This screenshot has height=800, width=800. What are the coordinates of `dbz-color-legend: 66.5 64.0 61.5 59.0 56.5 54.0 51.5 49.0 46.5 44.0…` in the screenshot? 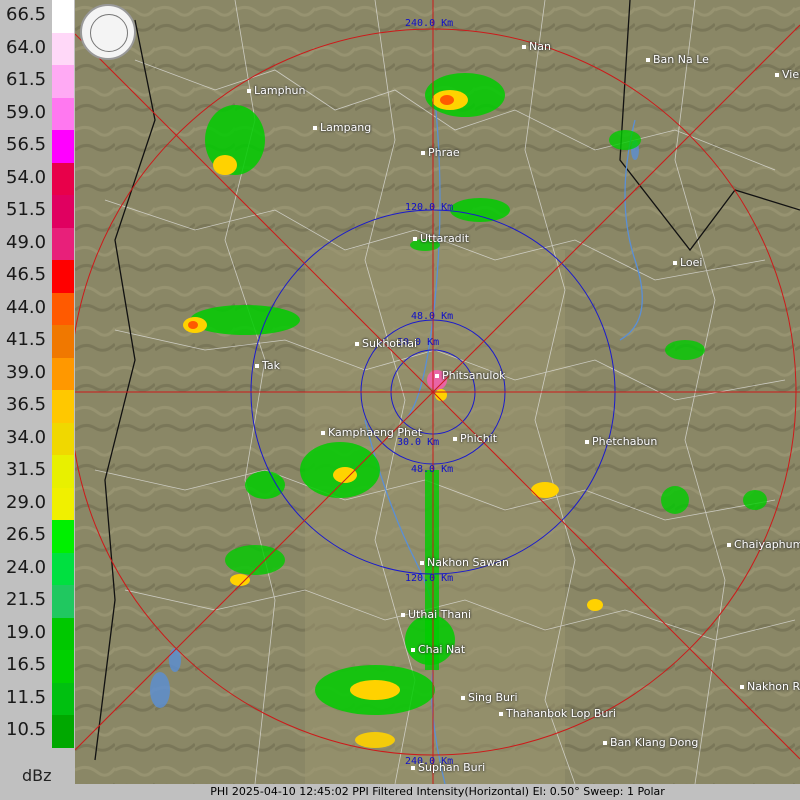 It's located at (37, 400).